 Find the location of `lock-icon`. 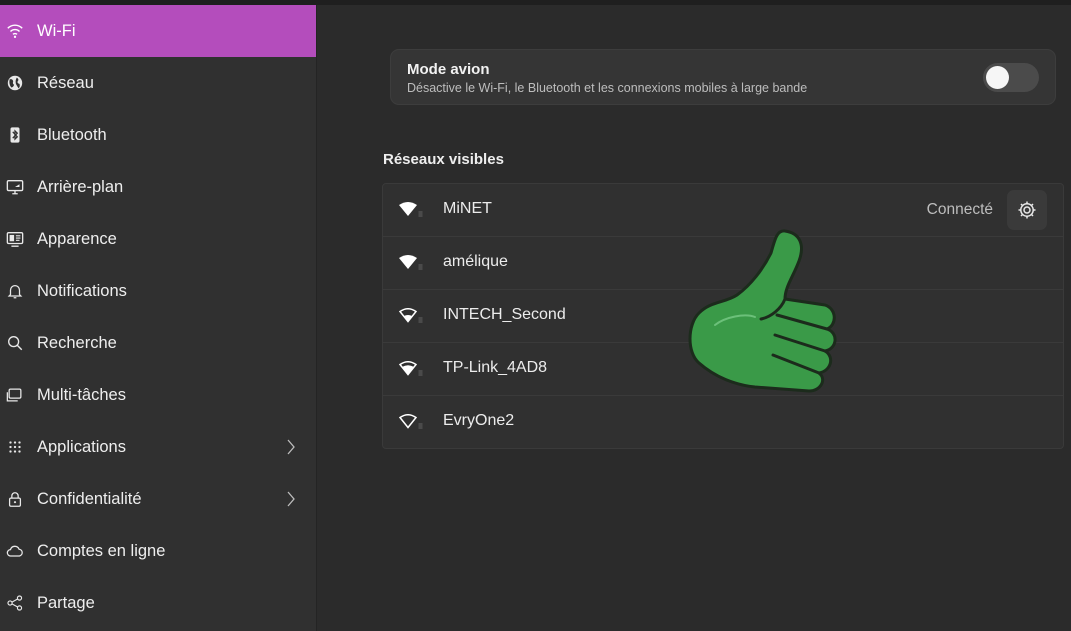

lock-icon is located at coordinates (15, 499).